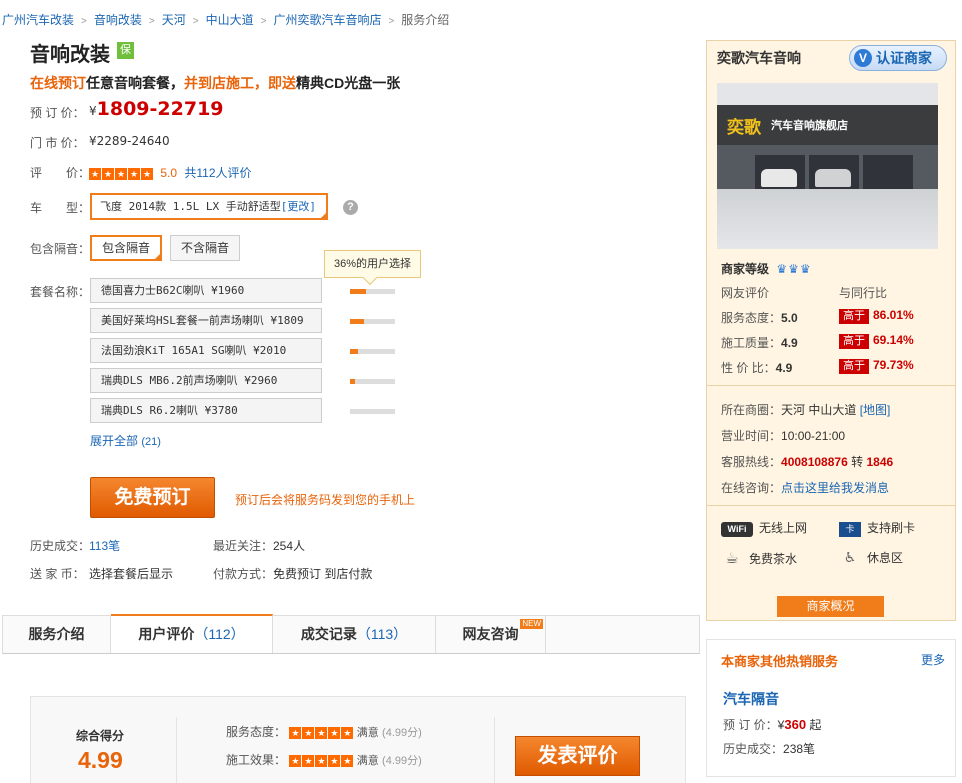 The width and height of the screenshot is (962, 783). I want to click on garage-door, so click(888, 172).